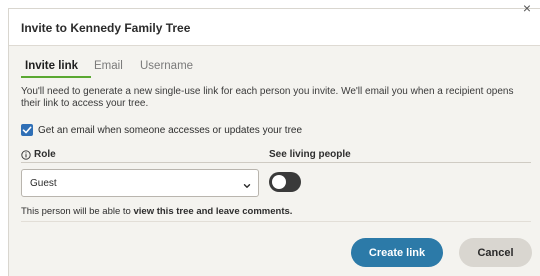  What do you see at coordinates (310, 154) in the screenshot?
I see `living-people-heading: See living people` at bounding box center [310, 154].